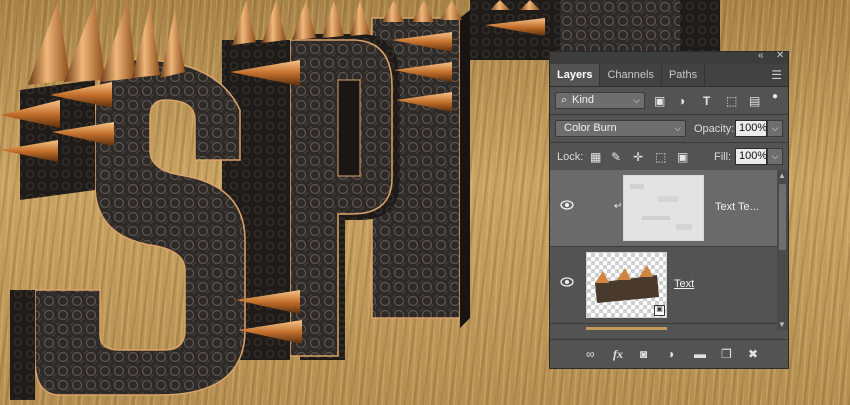 The width and height of the screenshot is (850, 405). What do you see at coordinates (631, 75) in the screenshot?
I see `tab-channels: Channels` at bounding box center [631, 75].